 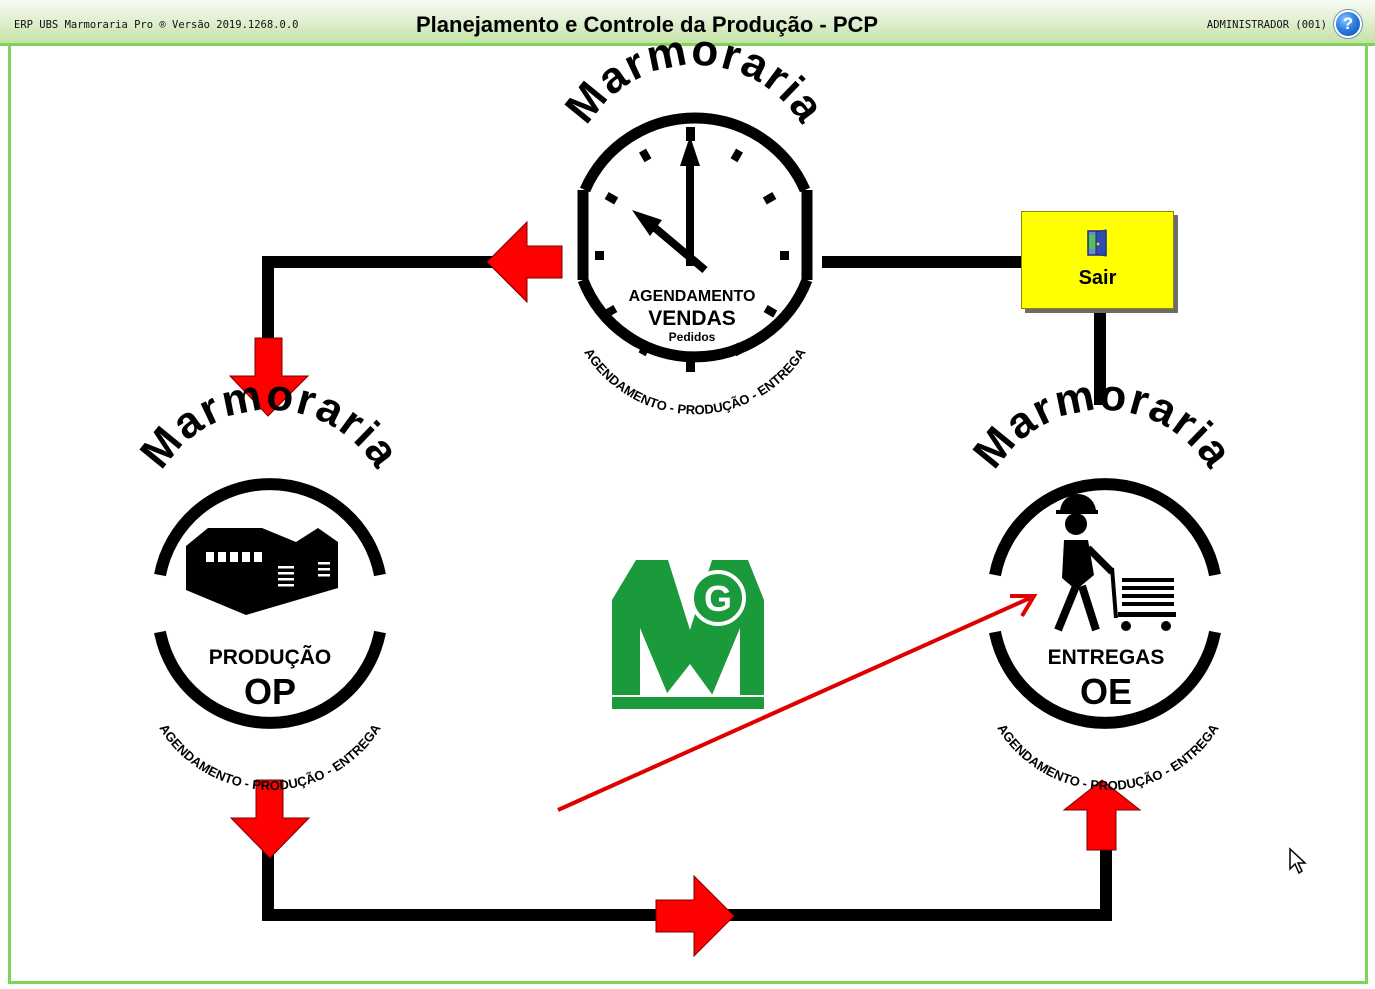 What do you see at coordinates (695, 916) in the screenshot?
I see `arrow-right-icon` at bounding box center [695, 916].